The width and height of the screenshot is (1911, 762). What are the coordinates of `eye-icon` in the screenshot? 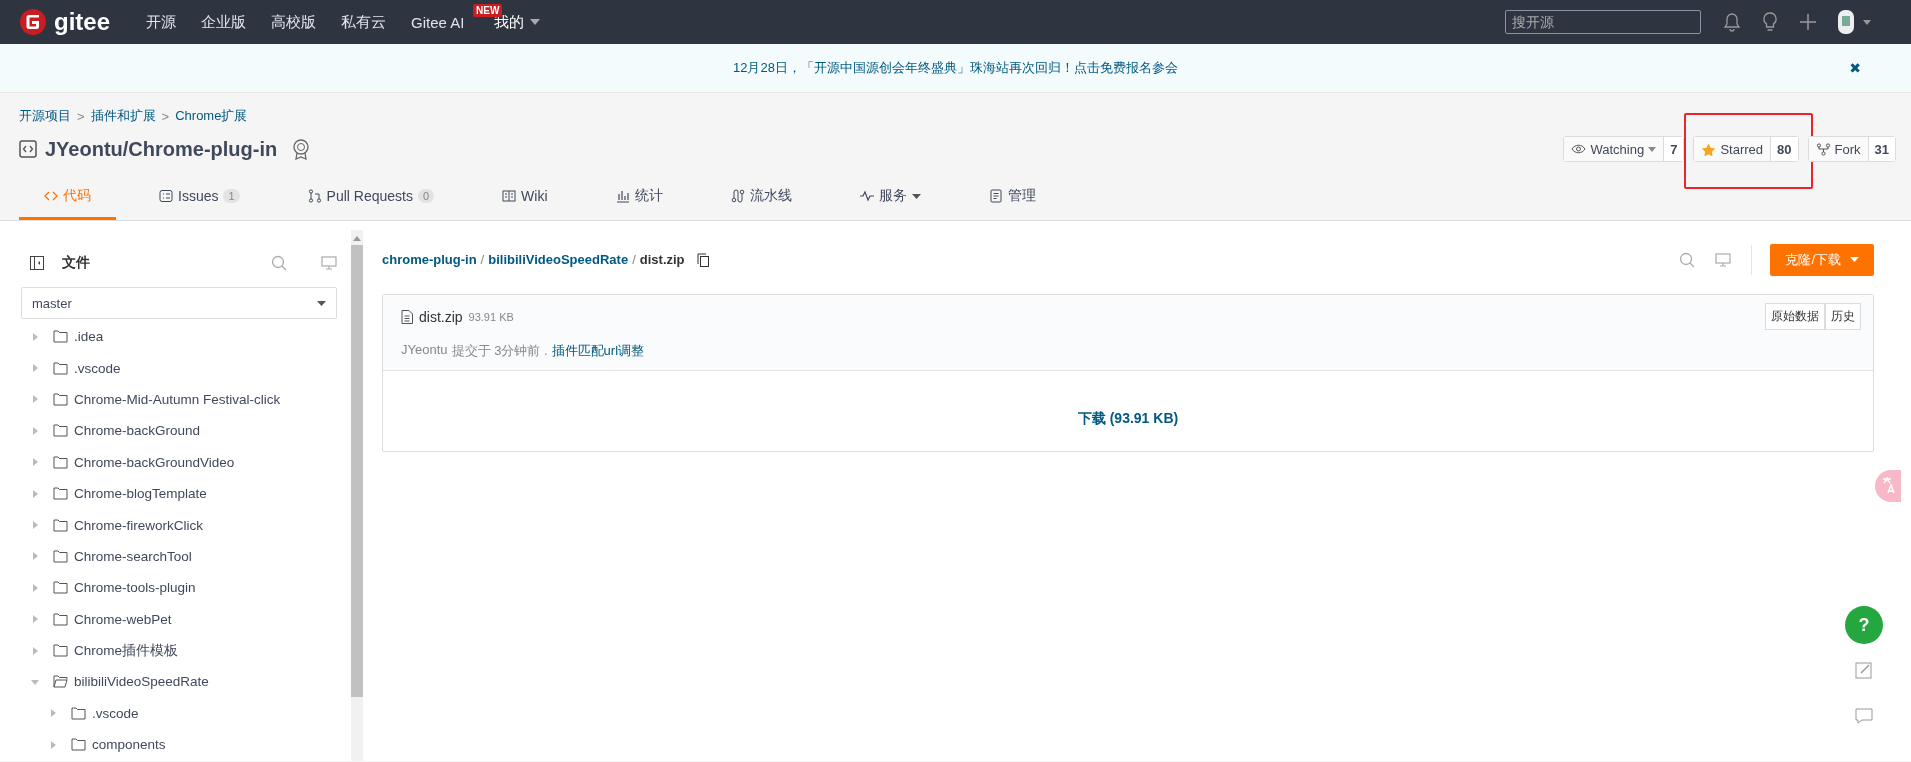 It's located at (1579, 149).